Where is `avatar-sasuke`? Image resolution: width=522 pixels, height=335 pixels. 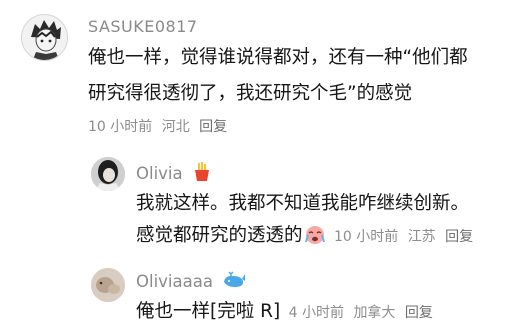 avatar-sasuke is located at coordinates (44, 37).